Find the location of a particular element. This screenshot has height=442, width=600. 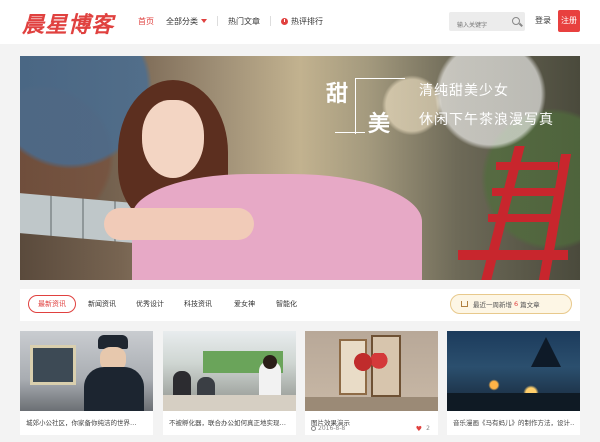

weekly-new-badge: 最近一周新增 6 篇文章 is located at coordinates (511, 304).